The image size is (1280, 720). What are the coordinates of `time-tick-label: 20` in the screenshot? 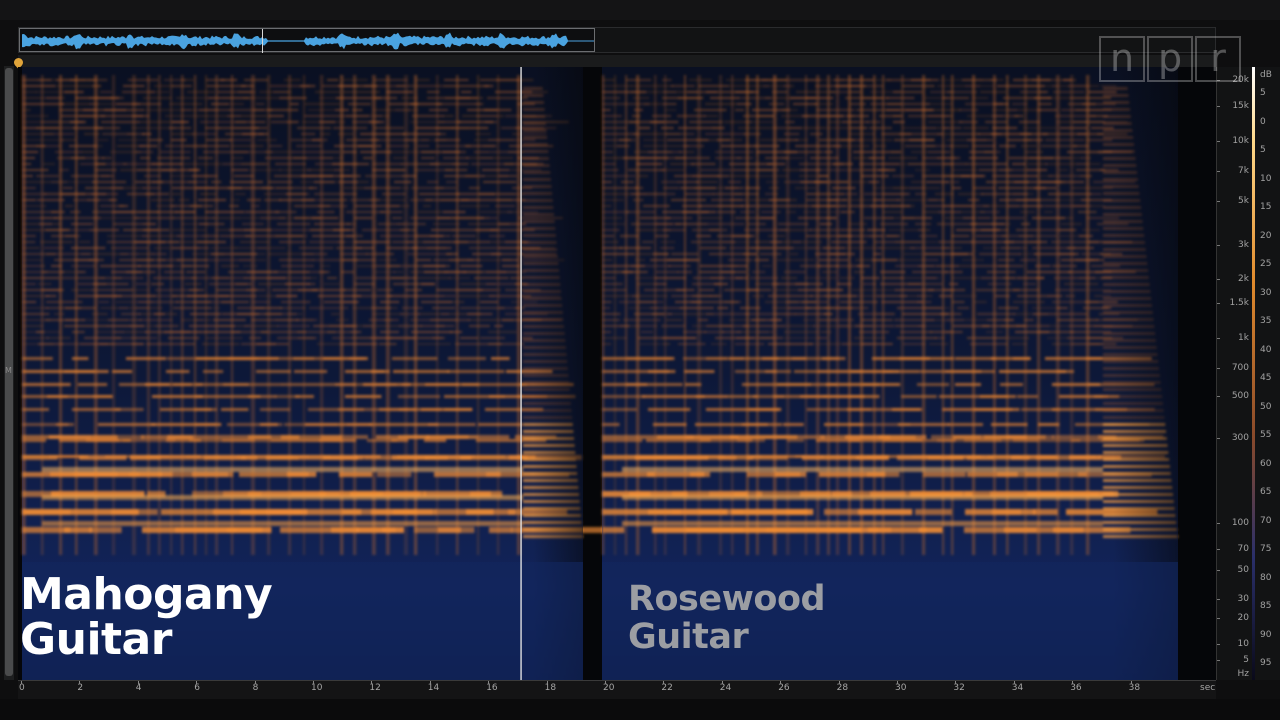 It's located at (609, 688).